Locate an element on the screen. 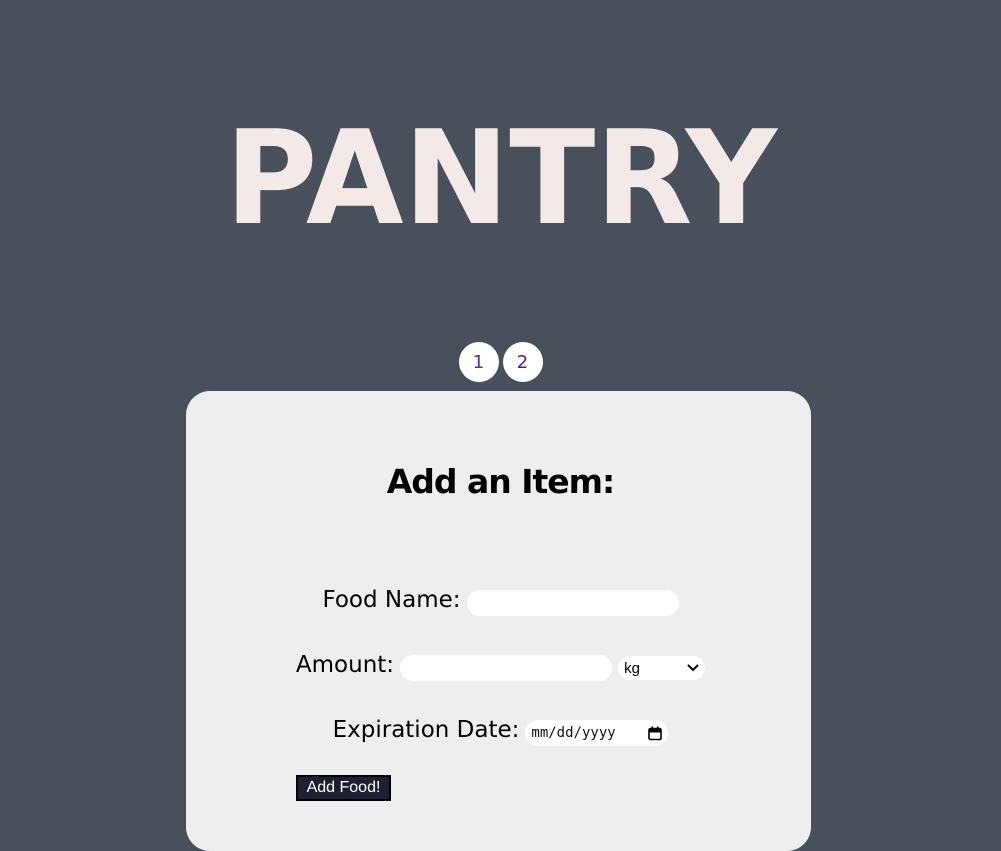  calendar-icon is located at coordinates (655, 733).